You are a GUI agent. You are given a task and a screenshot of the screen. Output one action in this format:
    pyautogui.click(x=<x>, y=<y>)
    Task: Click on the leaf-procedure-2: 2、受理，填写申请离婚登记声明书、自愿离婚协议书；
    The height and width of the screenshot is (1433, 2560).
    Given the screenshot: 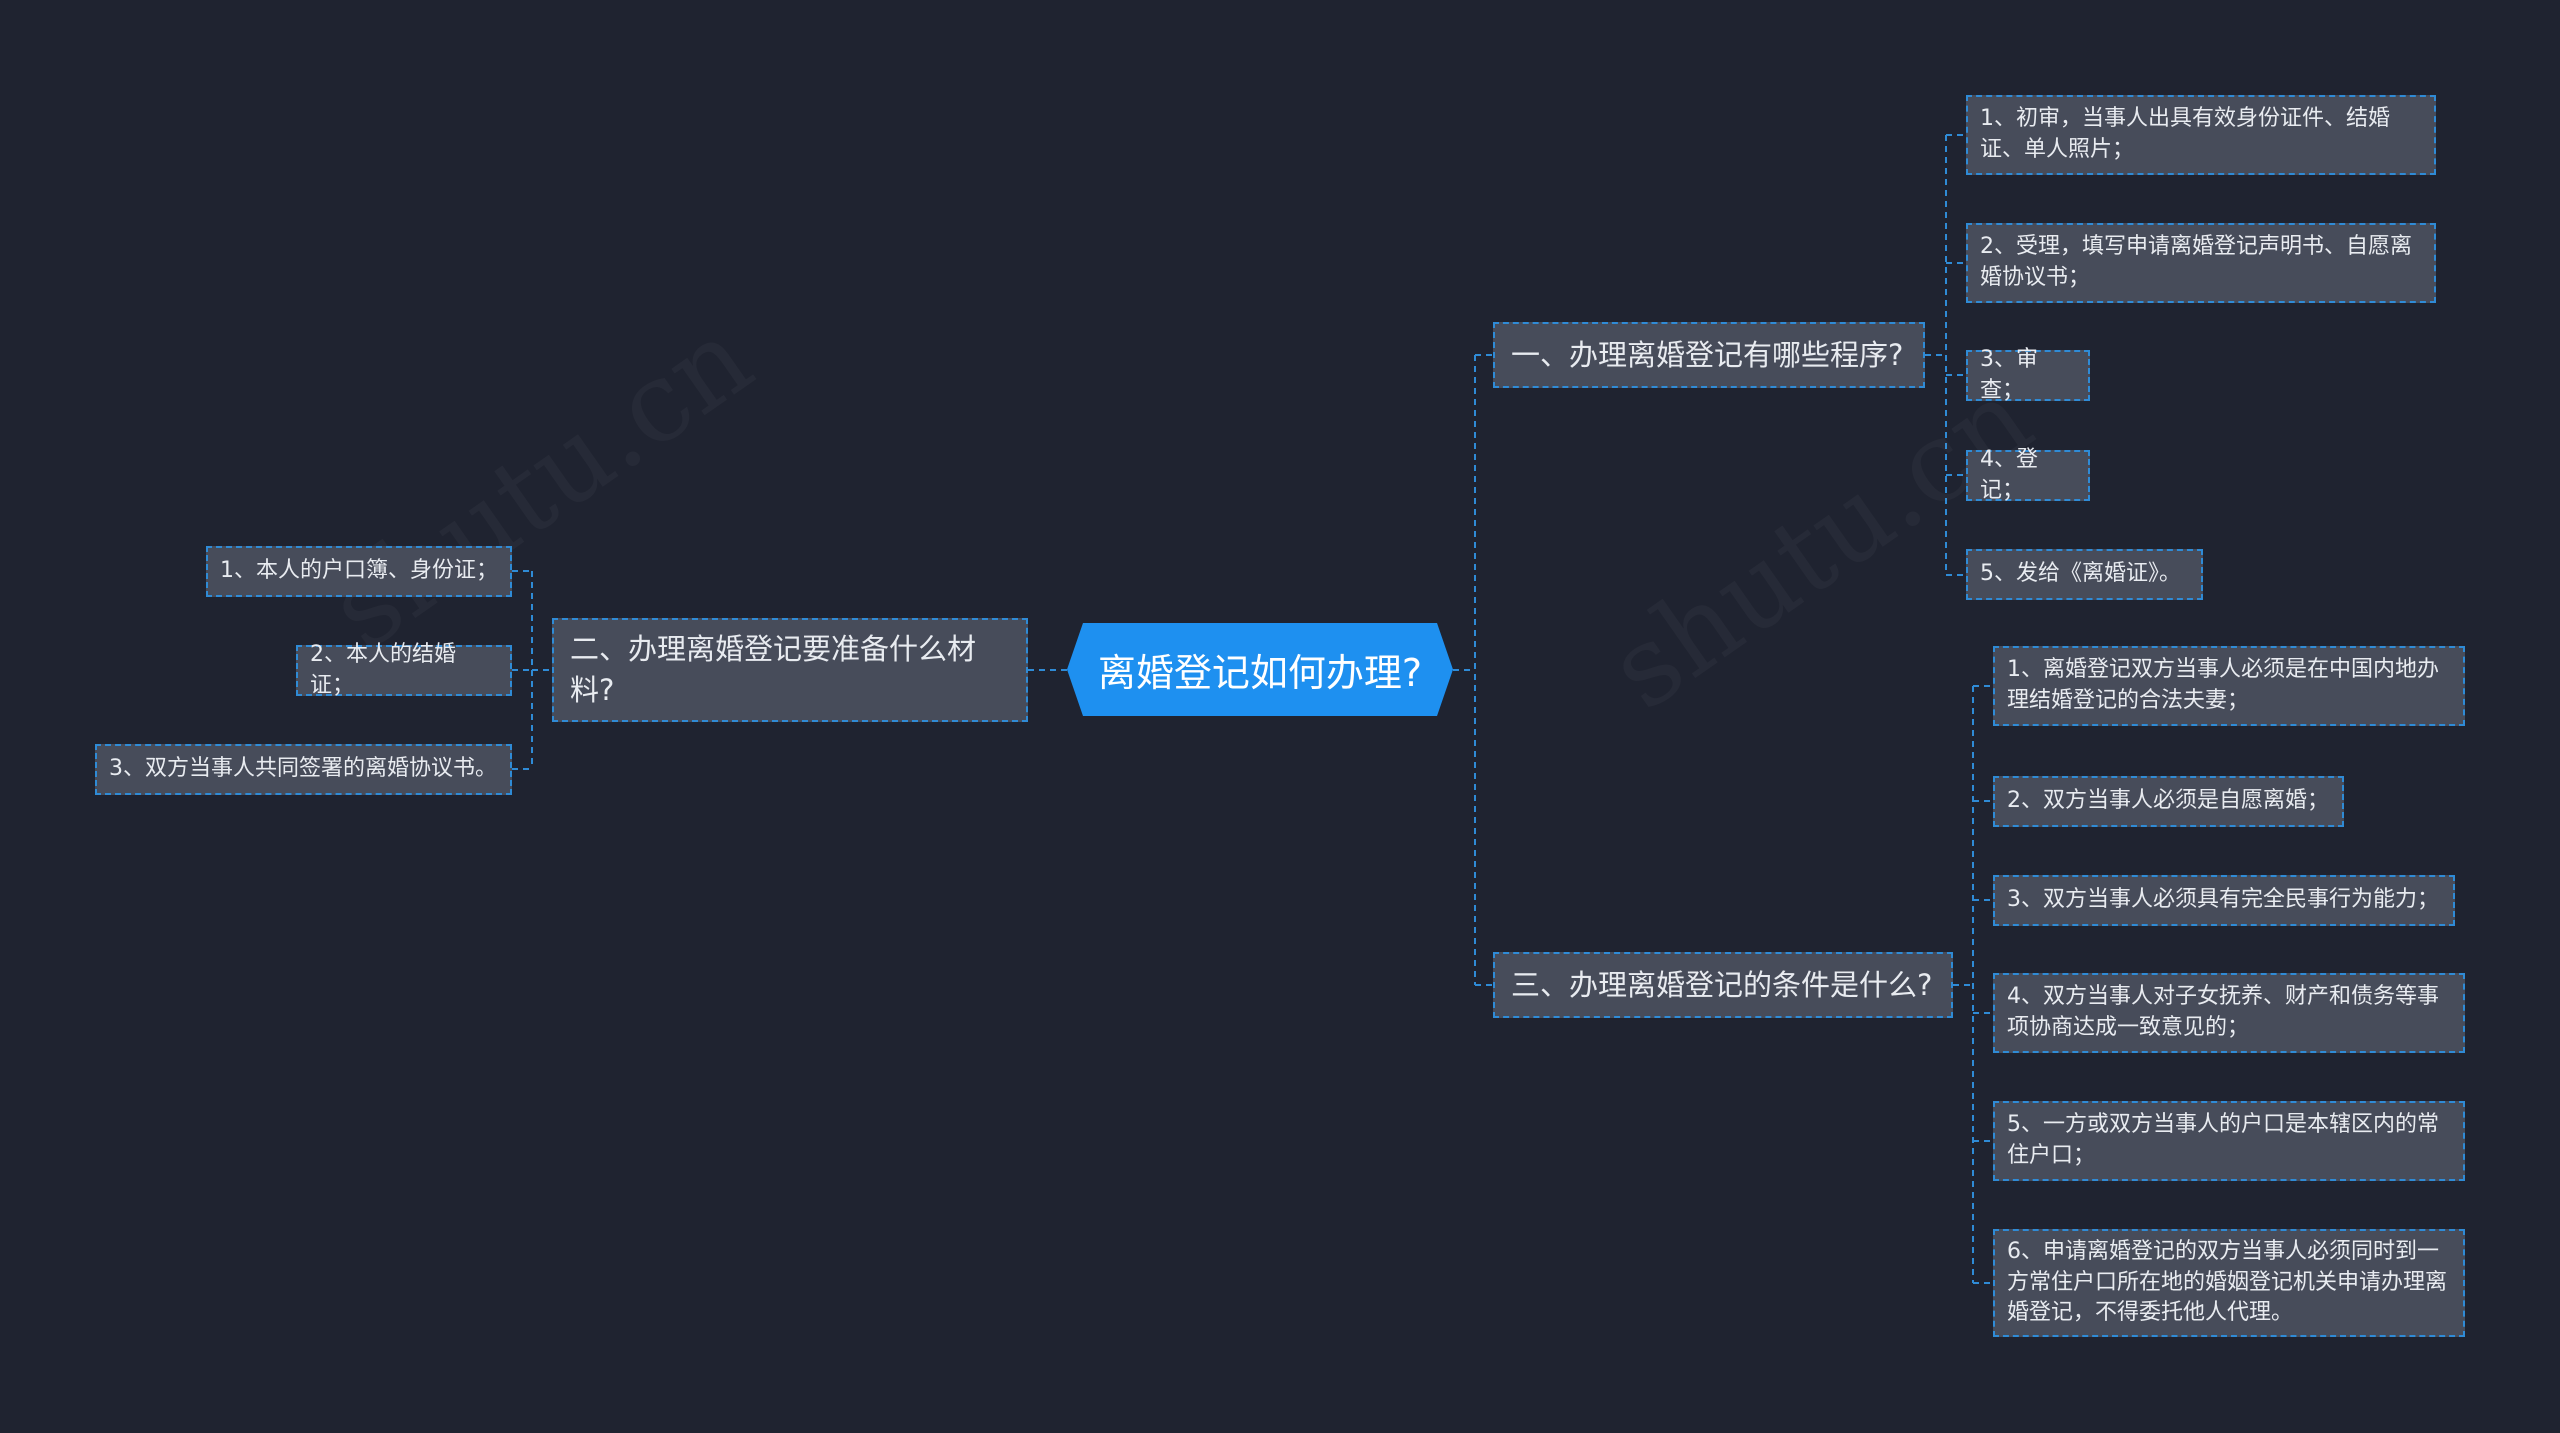 What is the action you would take?
    pyautogui.click(x=2201, y=263)
    